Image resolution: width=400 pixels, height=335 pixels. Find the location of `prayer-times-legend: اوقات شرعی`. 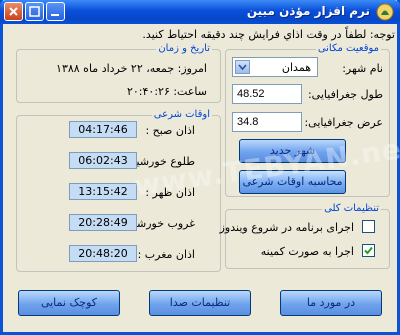

prayer-times-legend: اوقات شرعی is located at coordinates (181, 114).